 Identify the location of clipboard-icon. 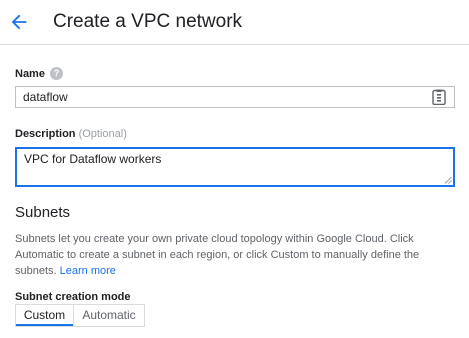
(439, 97).